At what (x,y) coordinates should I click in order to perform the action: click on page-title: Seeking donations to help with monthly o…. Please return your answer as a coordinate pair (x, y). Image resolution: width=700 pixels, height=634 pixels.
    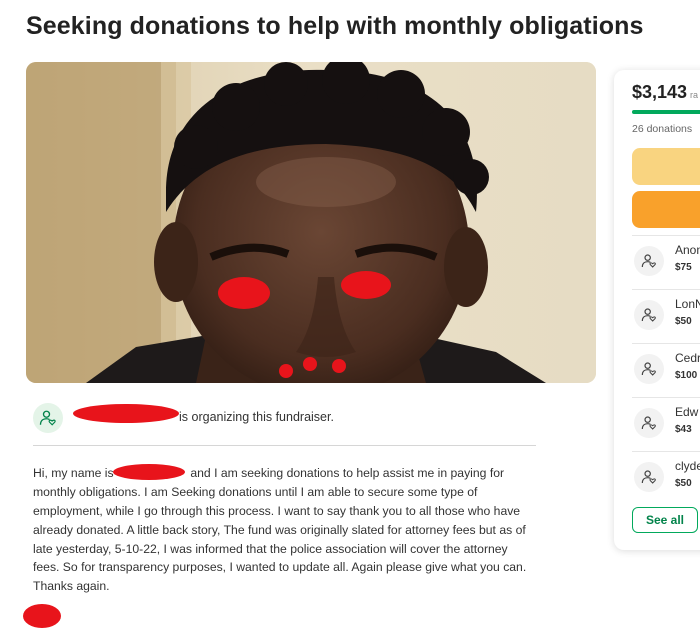
    Looking at the image, I should click on (335, 26).